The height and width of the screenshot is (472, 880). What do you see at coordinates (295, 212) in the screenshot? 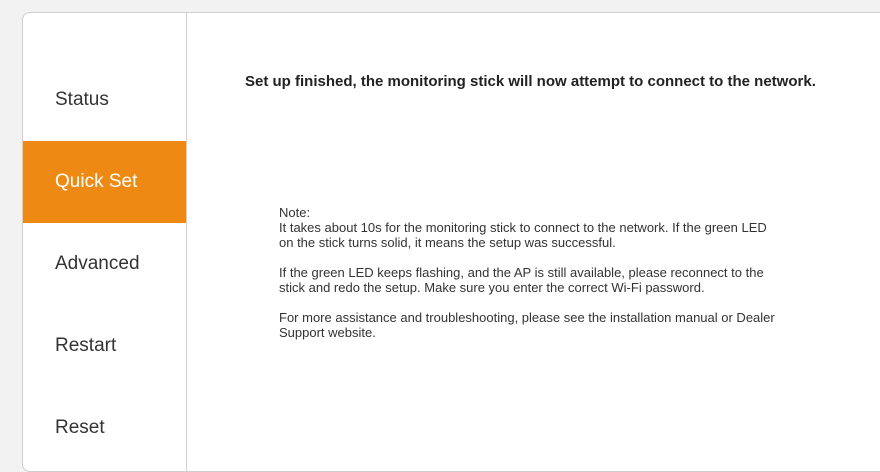
I see `note-label: Note:` at bounding box center [295, 212].